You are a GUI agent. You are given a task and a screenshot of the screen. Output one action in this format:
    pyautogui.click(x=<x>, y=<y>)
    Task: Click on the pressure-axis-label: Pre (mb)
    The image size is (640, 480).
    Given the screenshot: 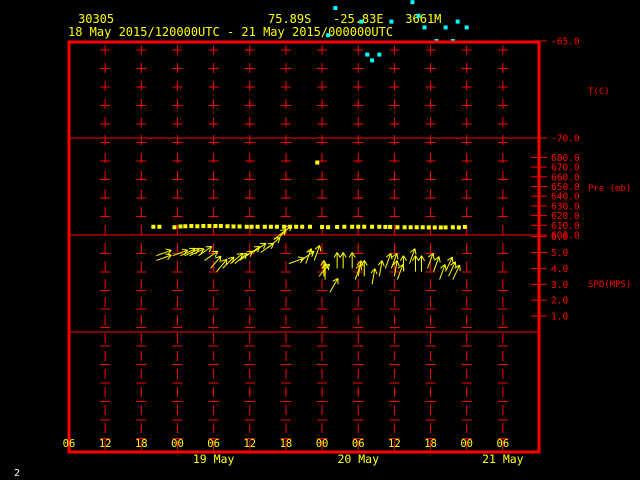 What is the action you would take?
    pyautogui.click(x=609, y=189)
    